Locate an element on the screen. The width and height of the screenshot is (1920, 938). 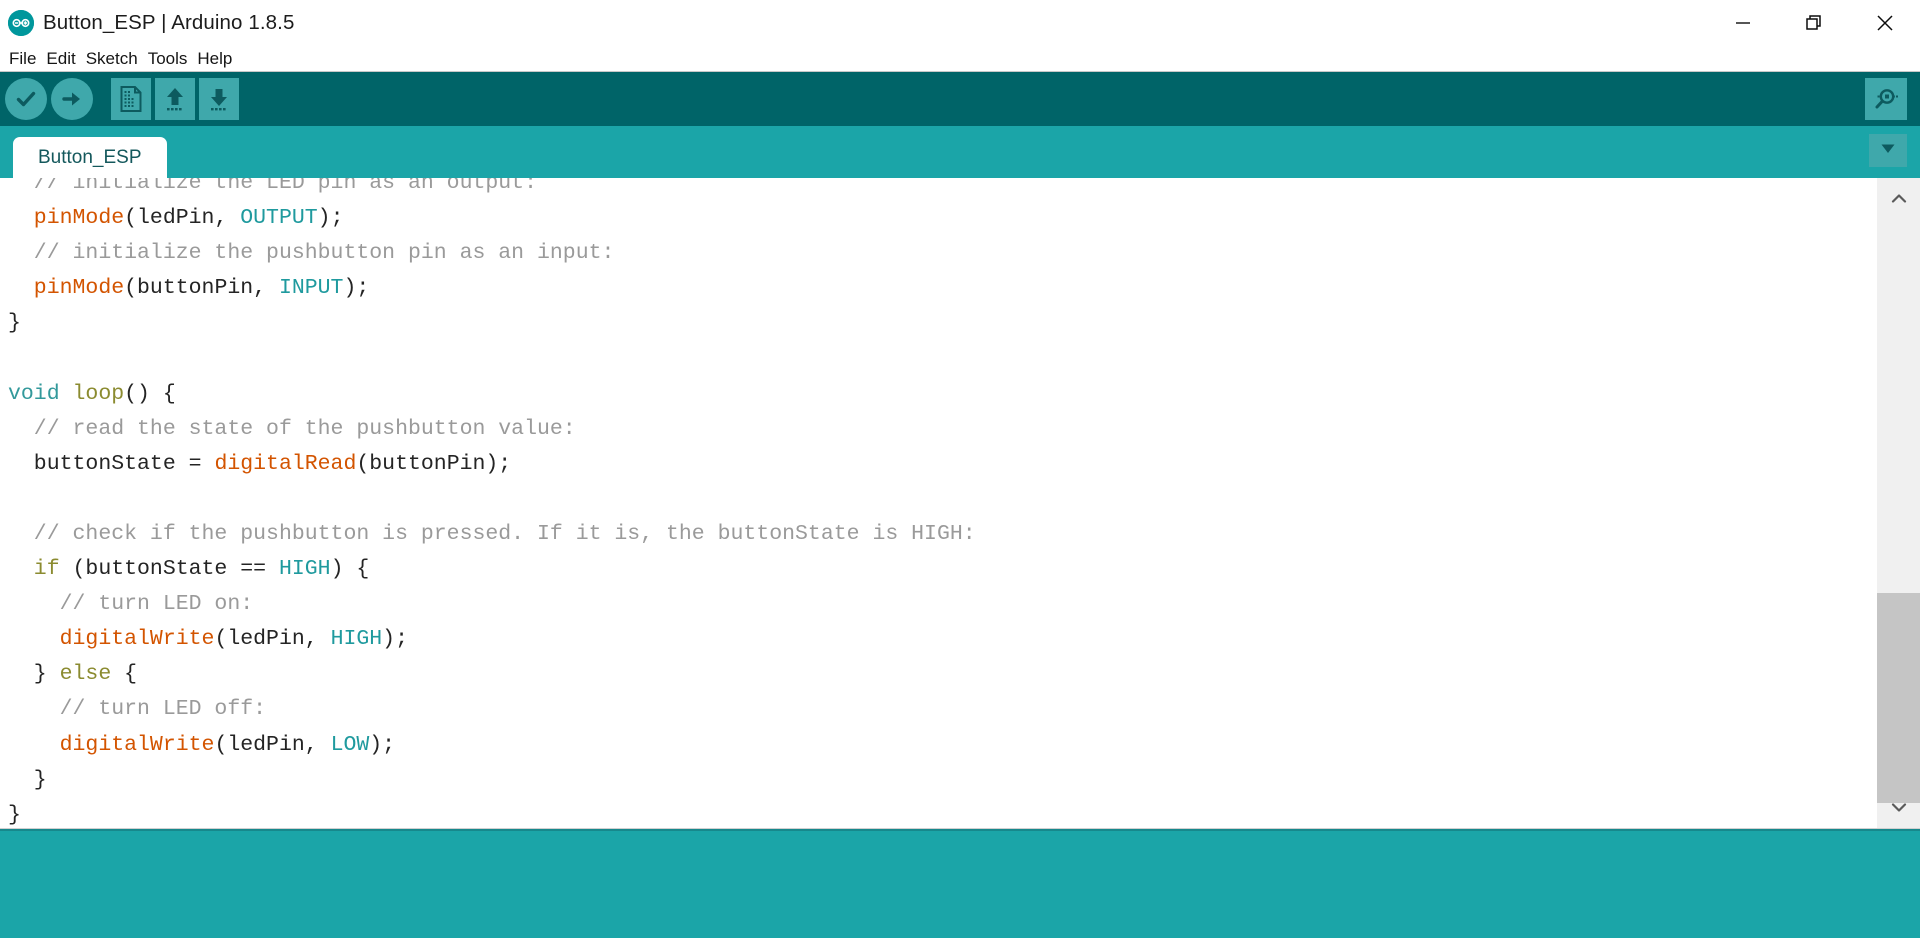
tab-bar: Button_ESP is located at coordinates (960, 152).